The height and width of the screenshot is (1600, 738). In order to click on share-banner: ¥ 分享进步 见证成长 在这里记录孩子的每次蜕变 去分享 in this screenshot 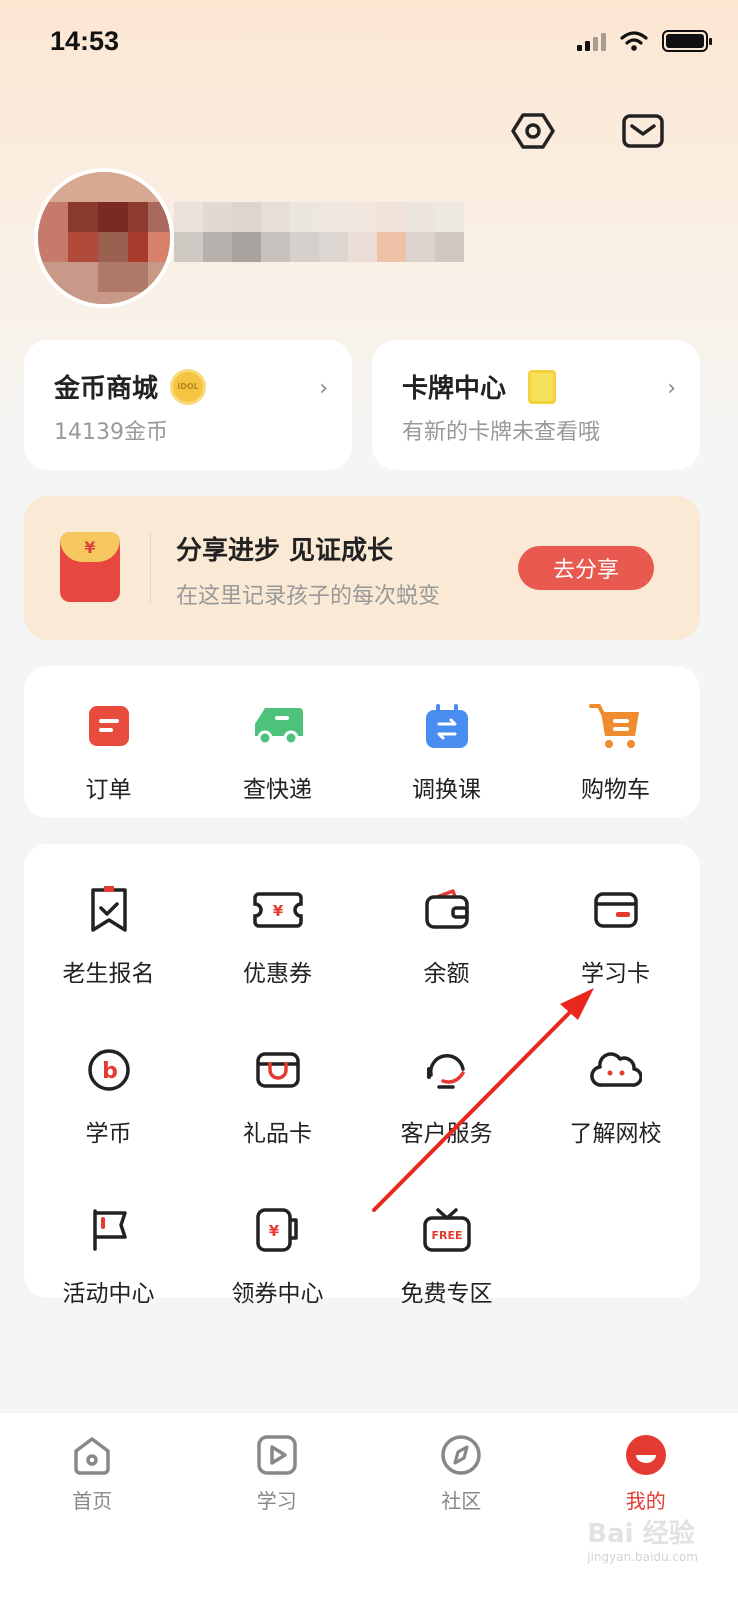, I will do `click(362, 568)`.